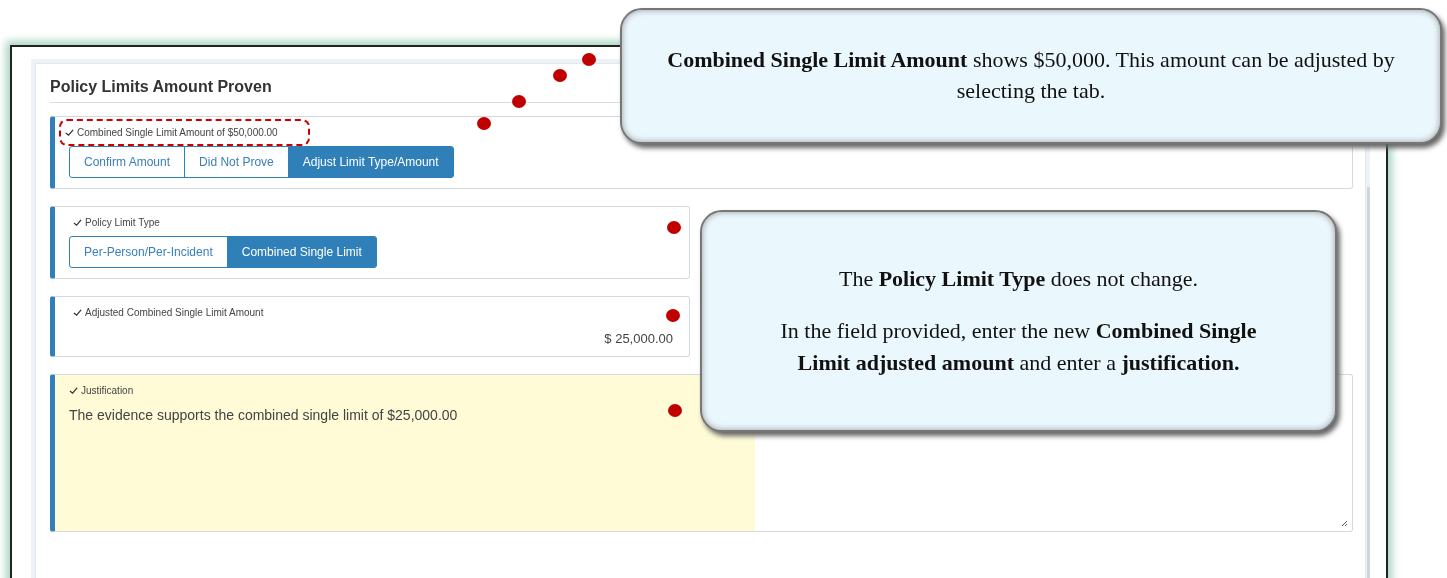  I want to click on option-button: Combined Single Limit, so click(301, 252).